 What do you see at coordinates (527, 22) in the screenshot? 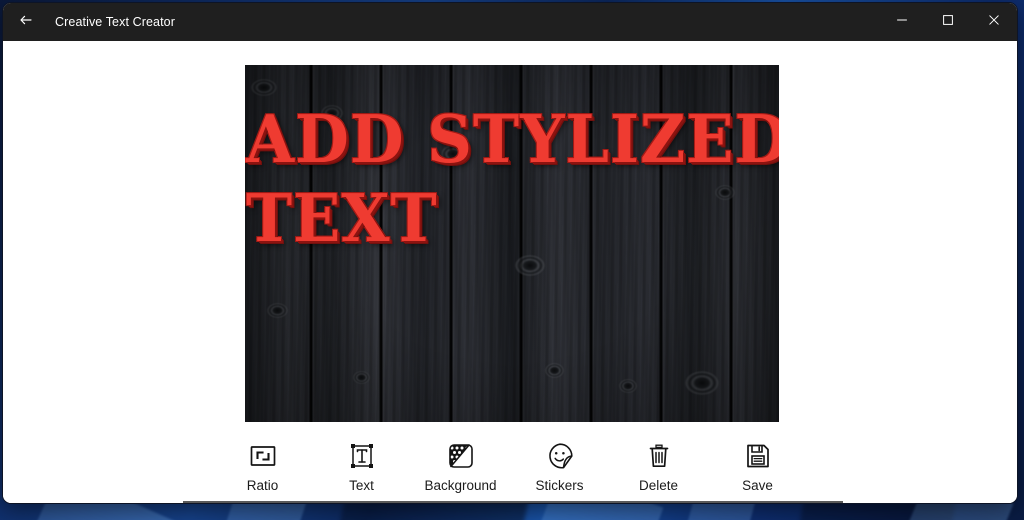
I see `titlebar-drag-region` at bounding box center [527, 22].